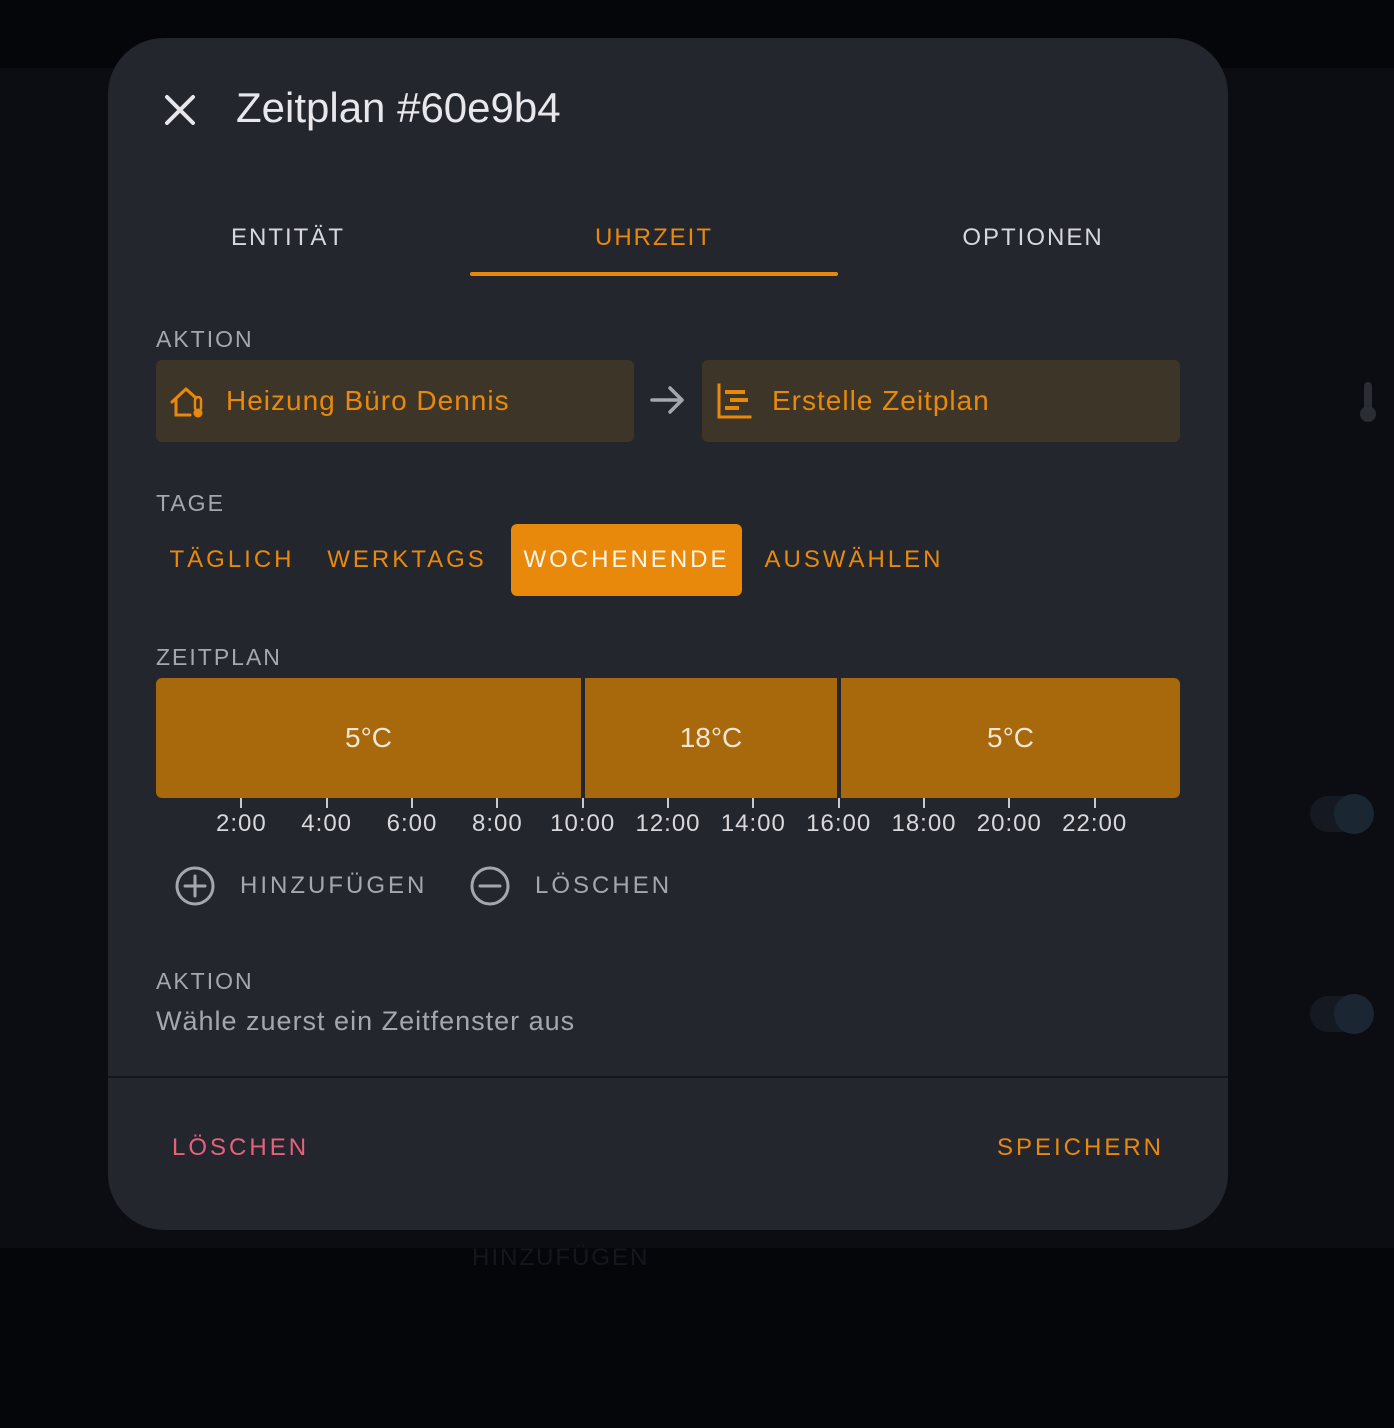 This screenshot has width=1394, height=1428. I want to click on tab-options: OPTIONEN, so click(1033, 238).